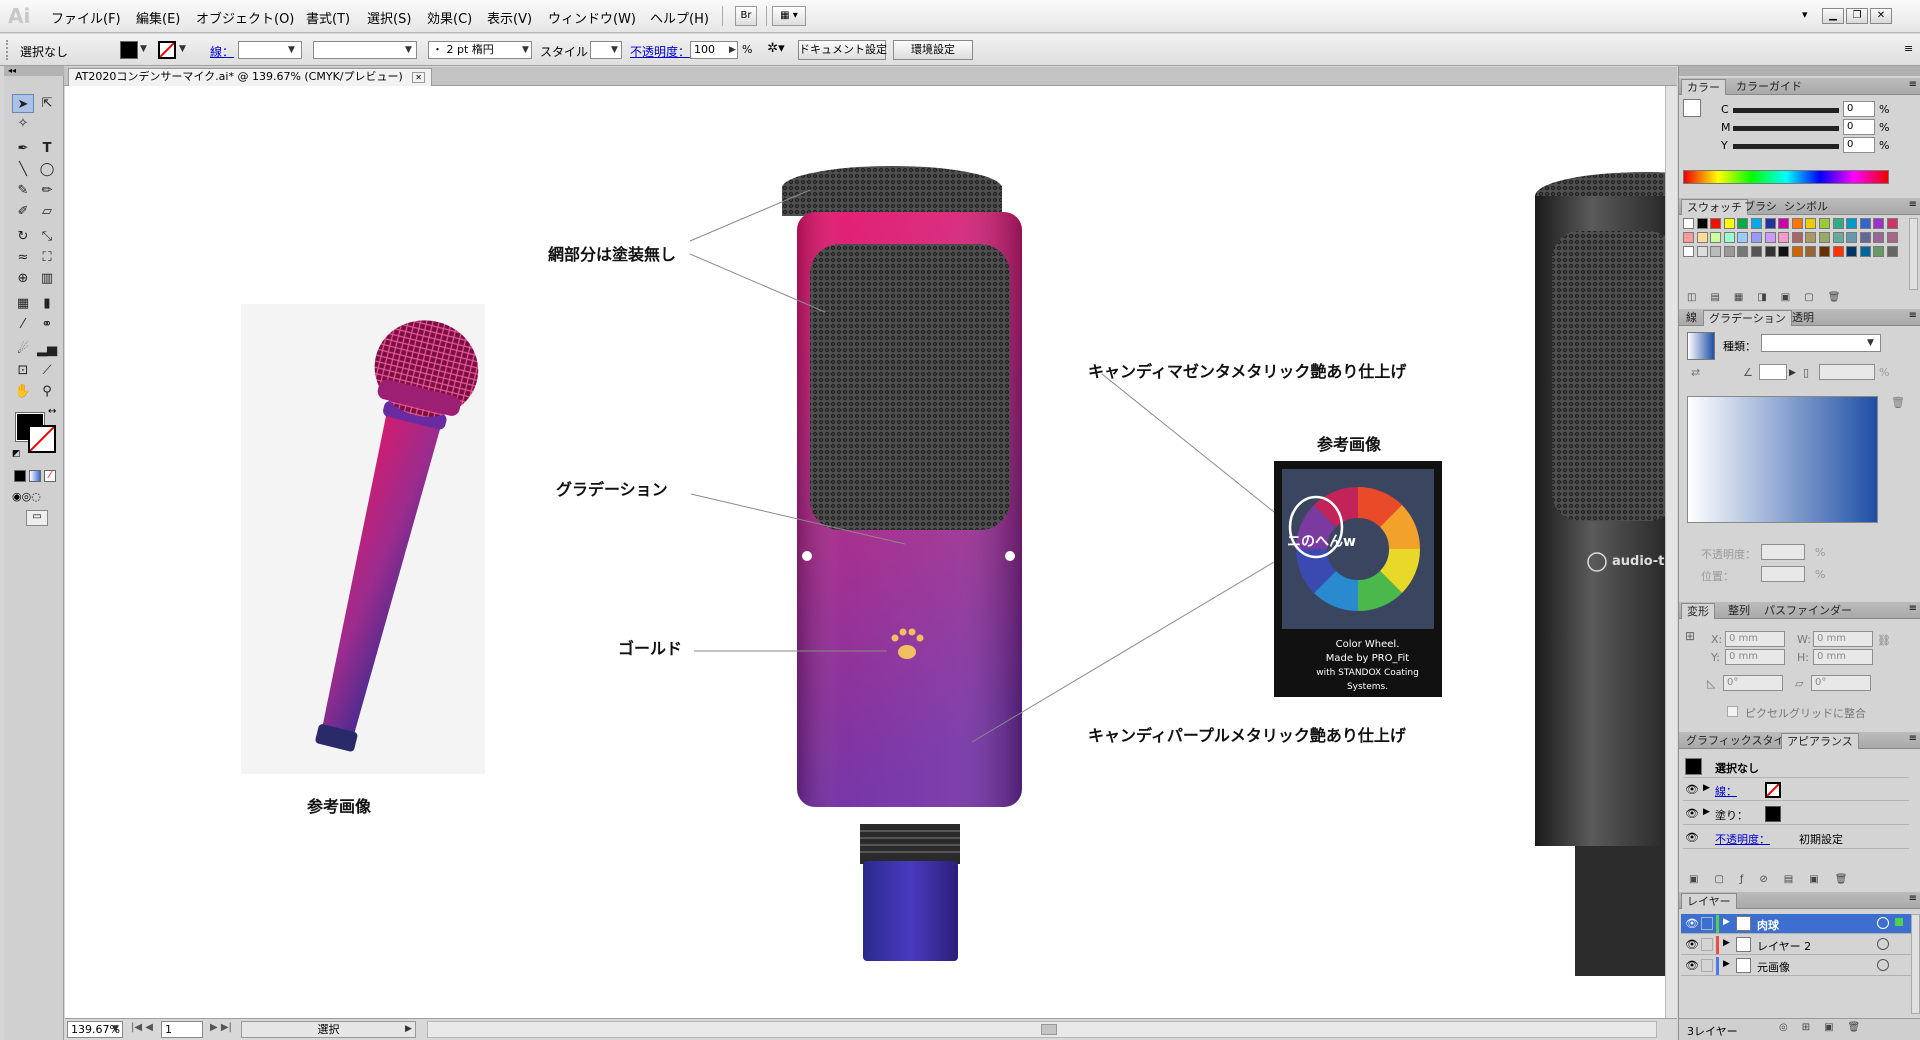  I want to click on warp-tool-icon: ≈, so click(23, 257).